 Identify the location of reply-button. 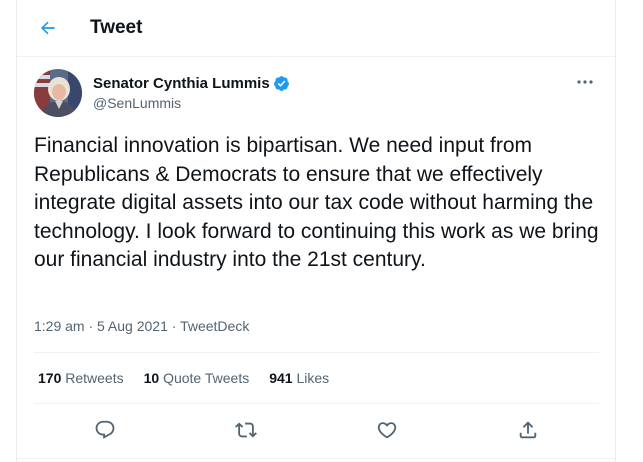
(105, 430).